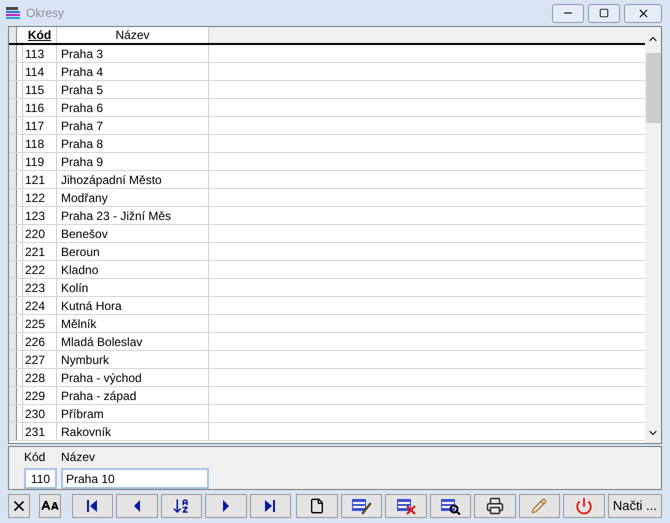 The width and height of the screenshot is (670, 523). I want to click on table-cell: 229, so click(40, 395).